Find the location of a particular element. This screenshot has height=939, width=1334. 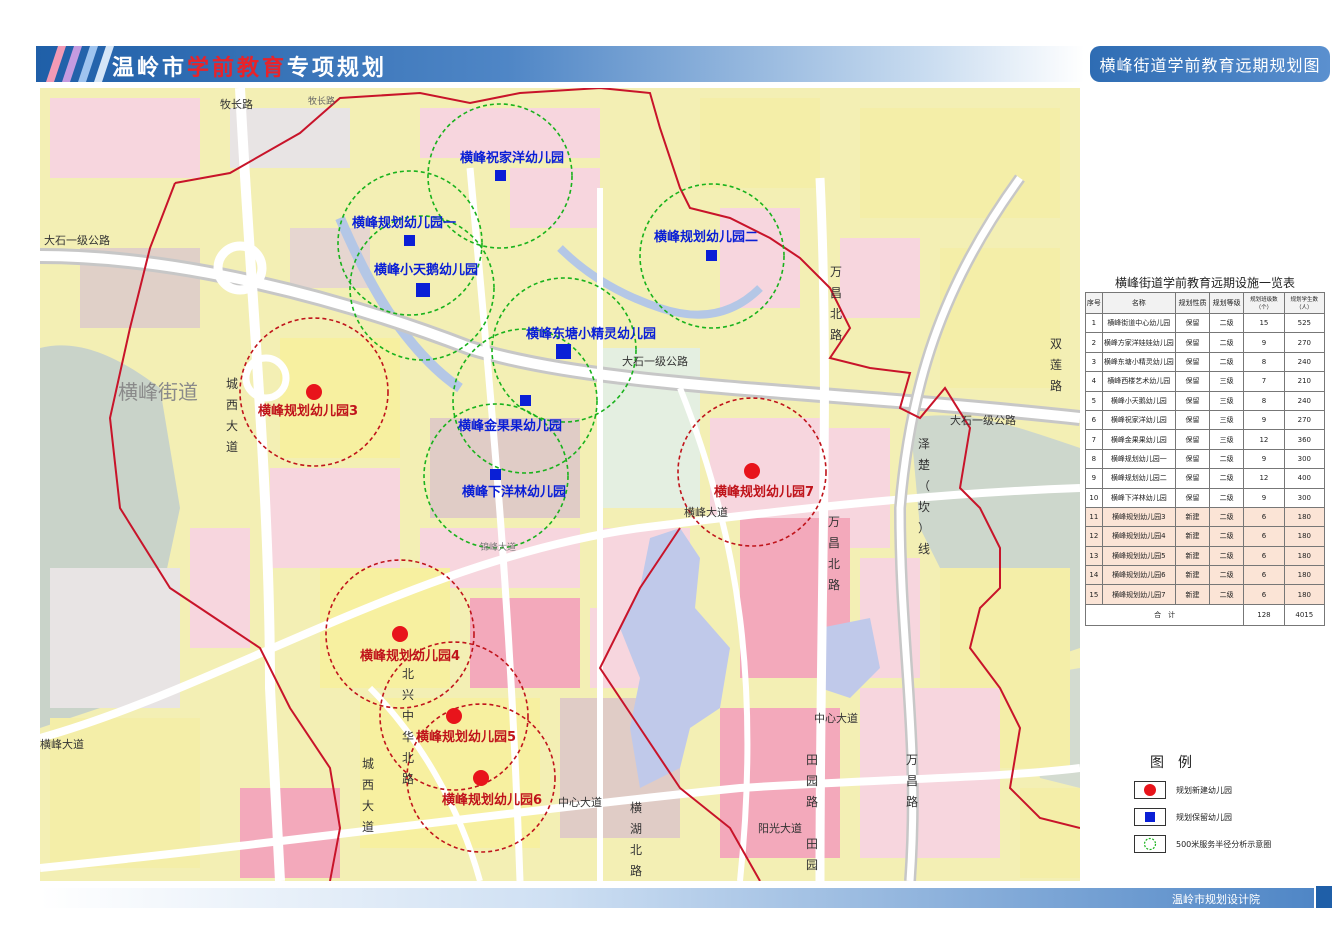

road-label: 中心大道 is located at coordinates (836, 718).